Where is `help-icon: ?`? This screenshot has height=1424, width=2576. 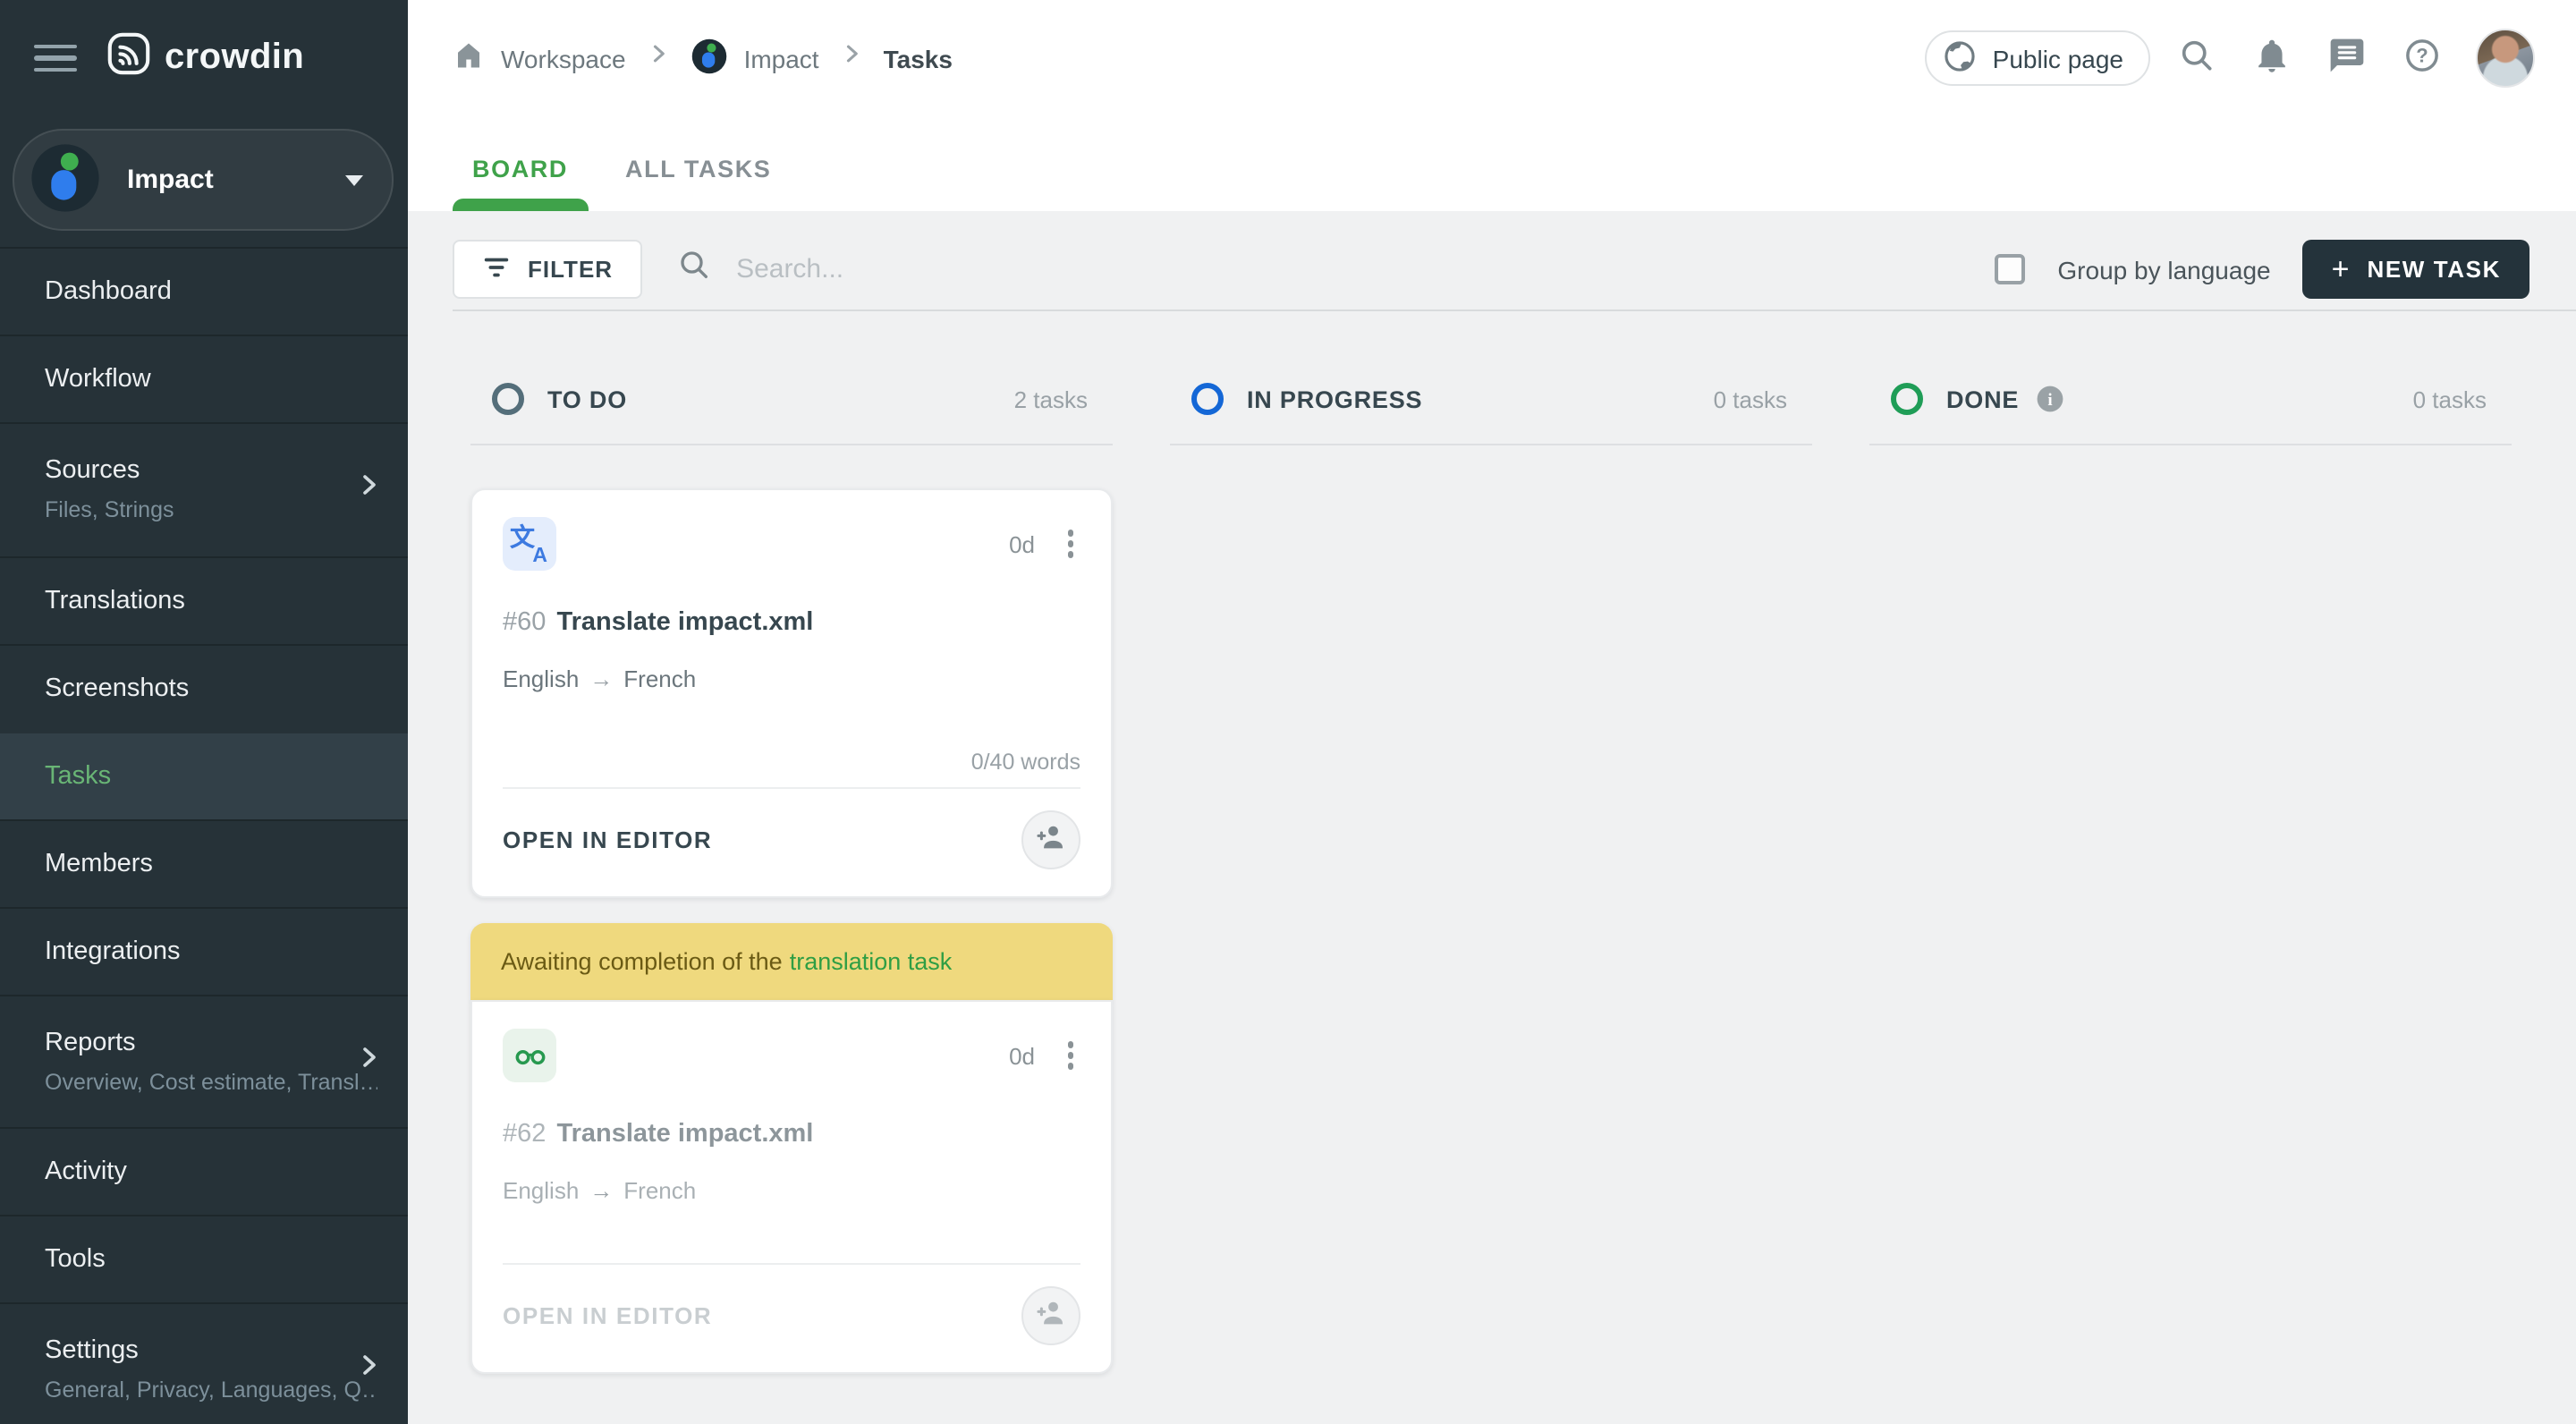
help-icon: ? is located at coordinates (2422, 58).